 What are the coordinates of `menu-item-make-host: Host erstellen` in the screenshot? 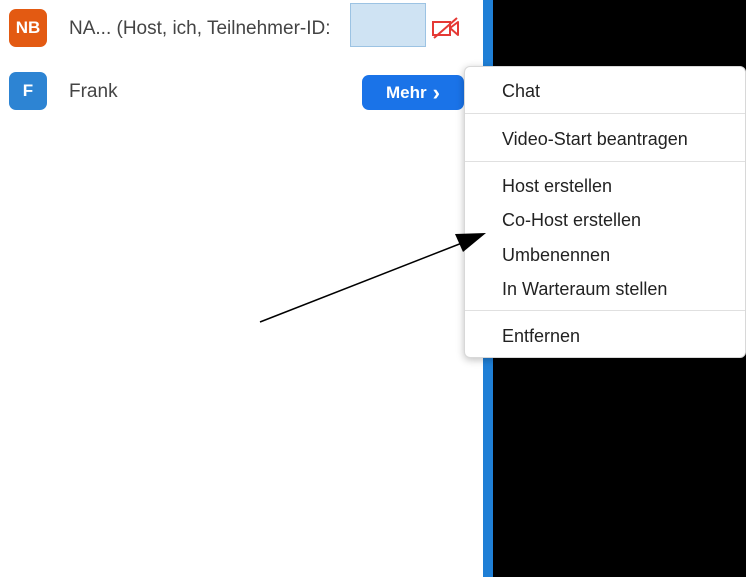 It's located at (557, 186).